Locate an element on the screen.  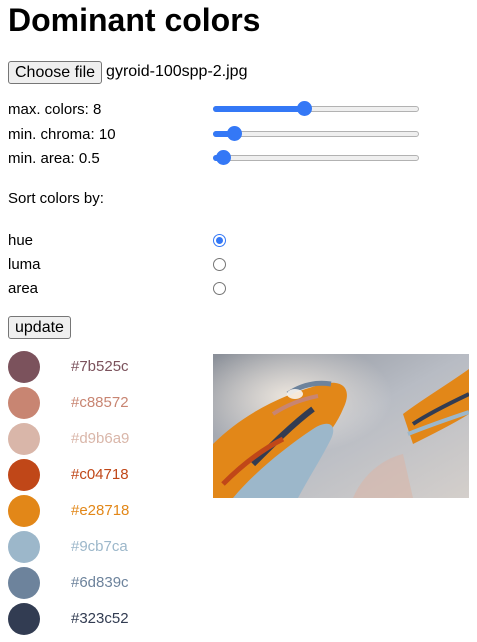
hue-radio is located at coordinates (219, 240).